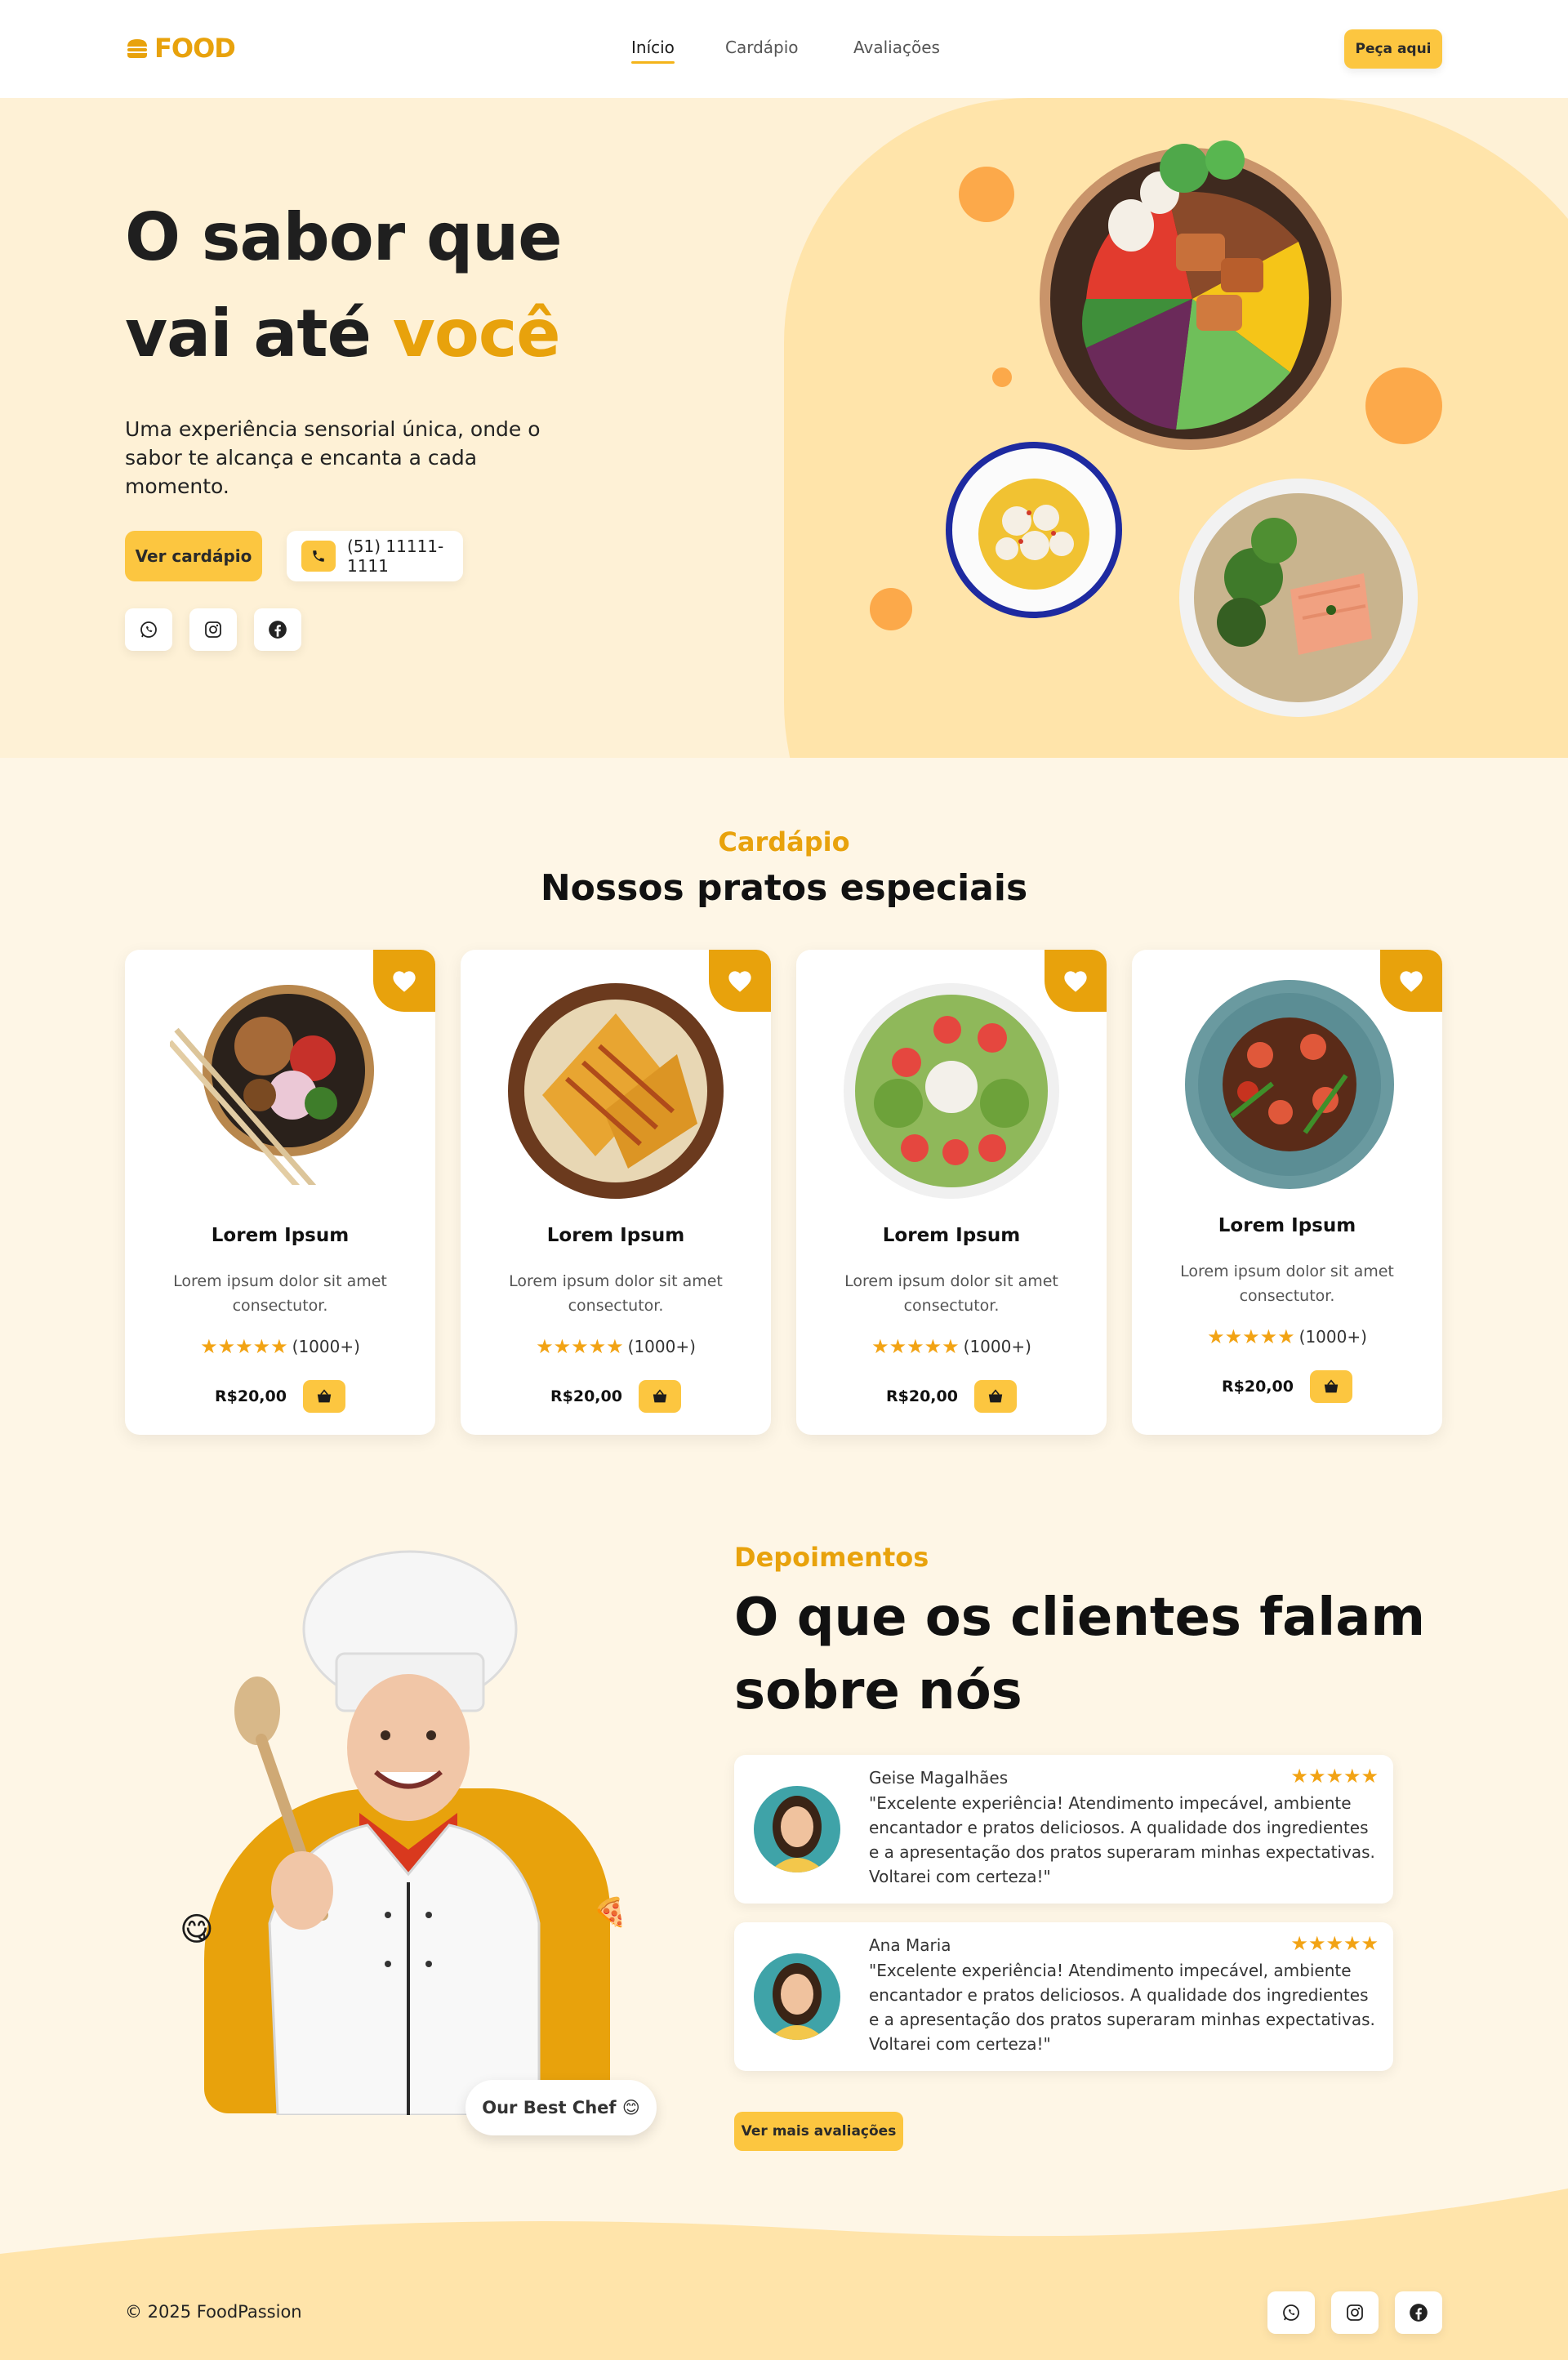 The width and height of the screenshot is (1568, 2360). What do you see at coordinates (193, 556) in the screenshot?
I see `view-menu-button: Ver cardápio` at bounding box center [193, 556].